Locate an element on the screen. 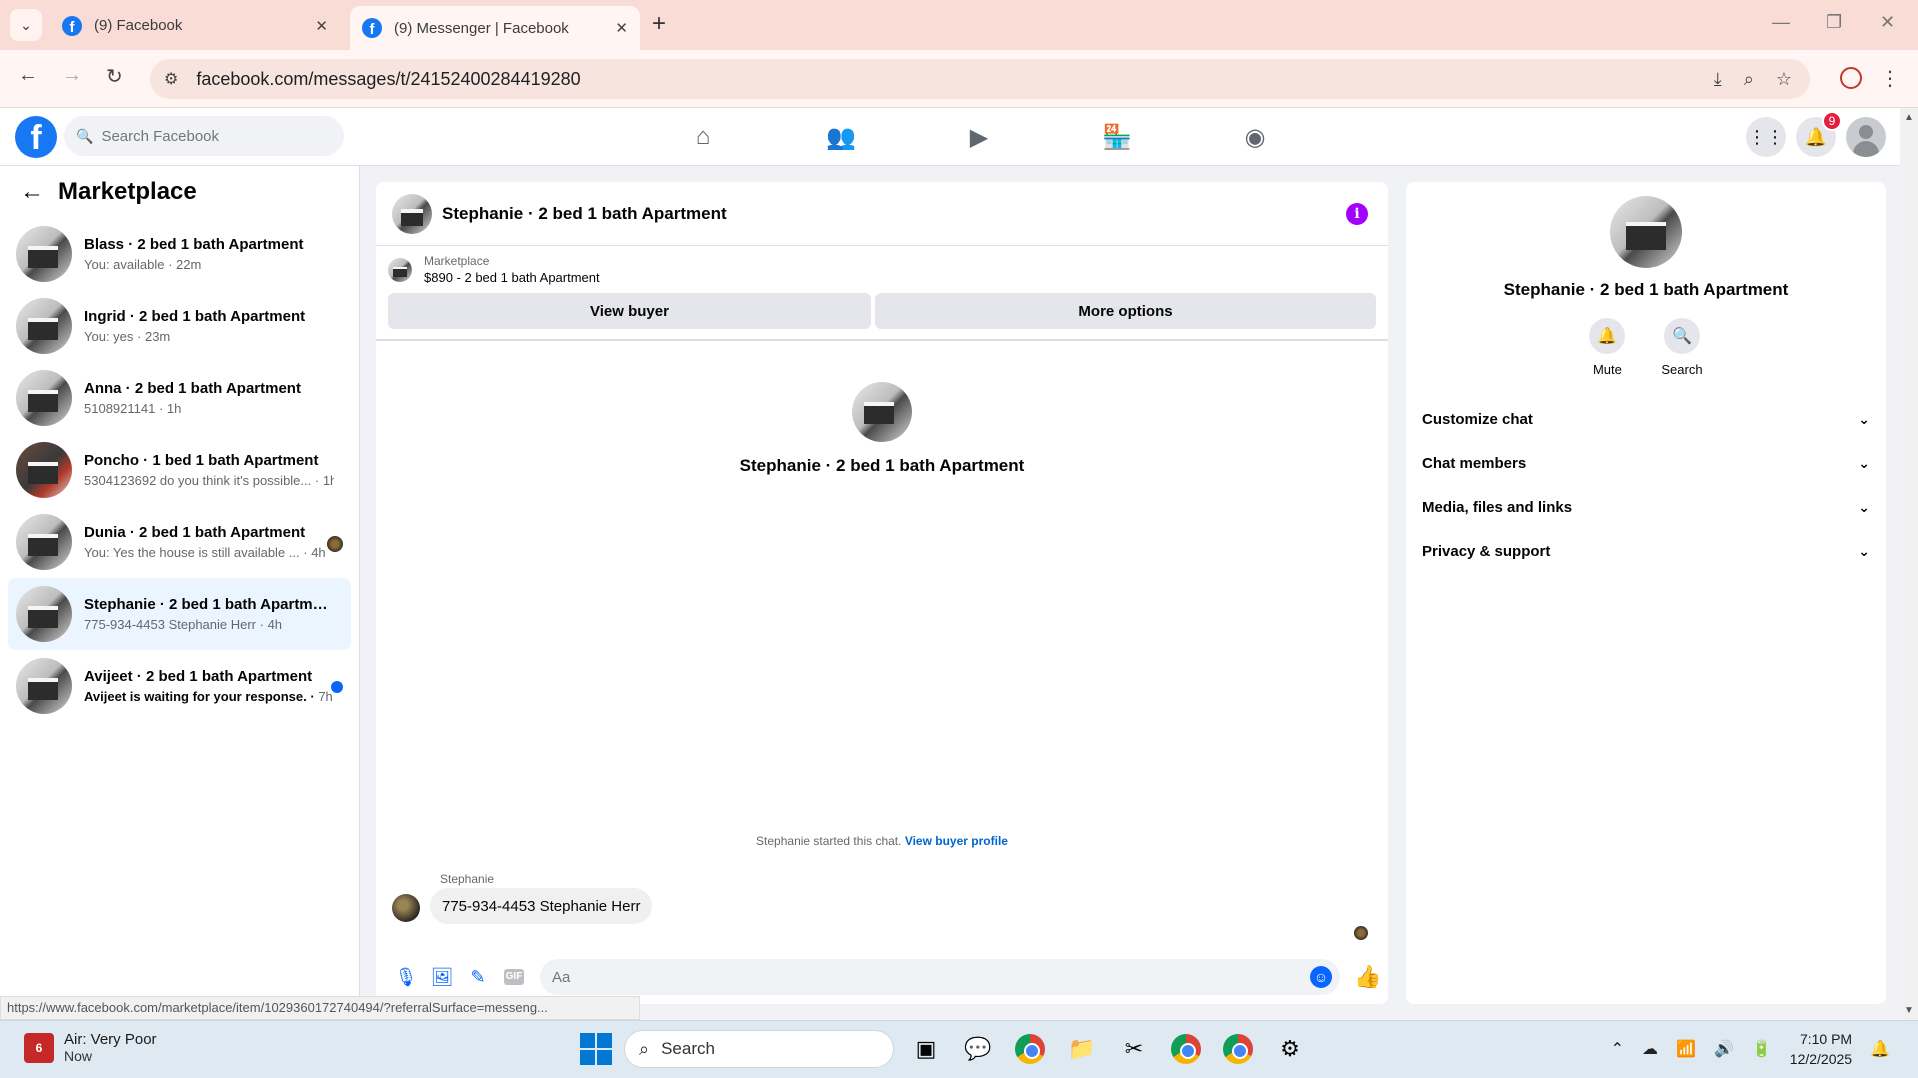 Image resolution: width=1918 pixels, height=1078 pixels. section-media-files-links: Media, files and links ⌄ is located at coordinates (1646, 507).